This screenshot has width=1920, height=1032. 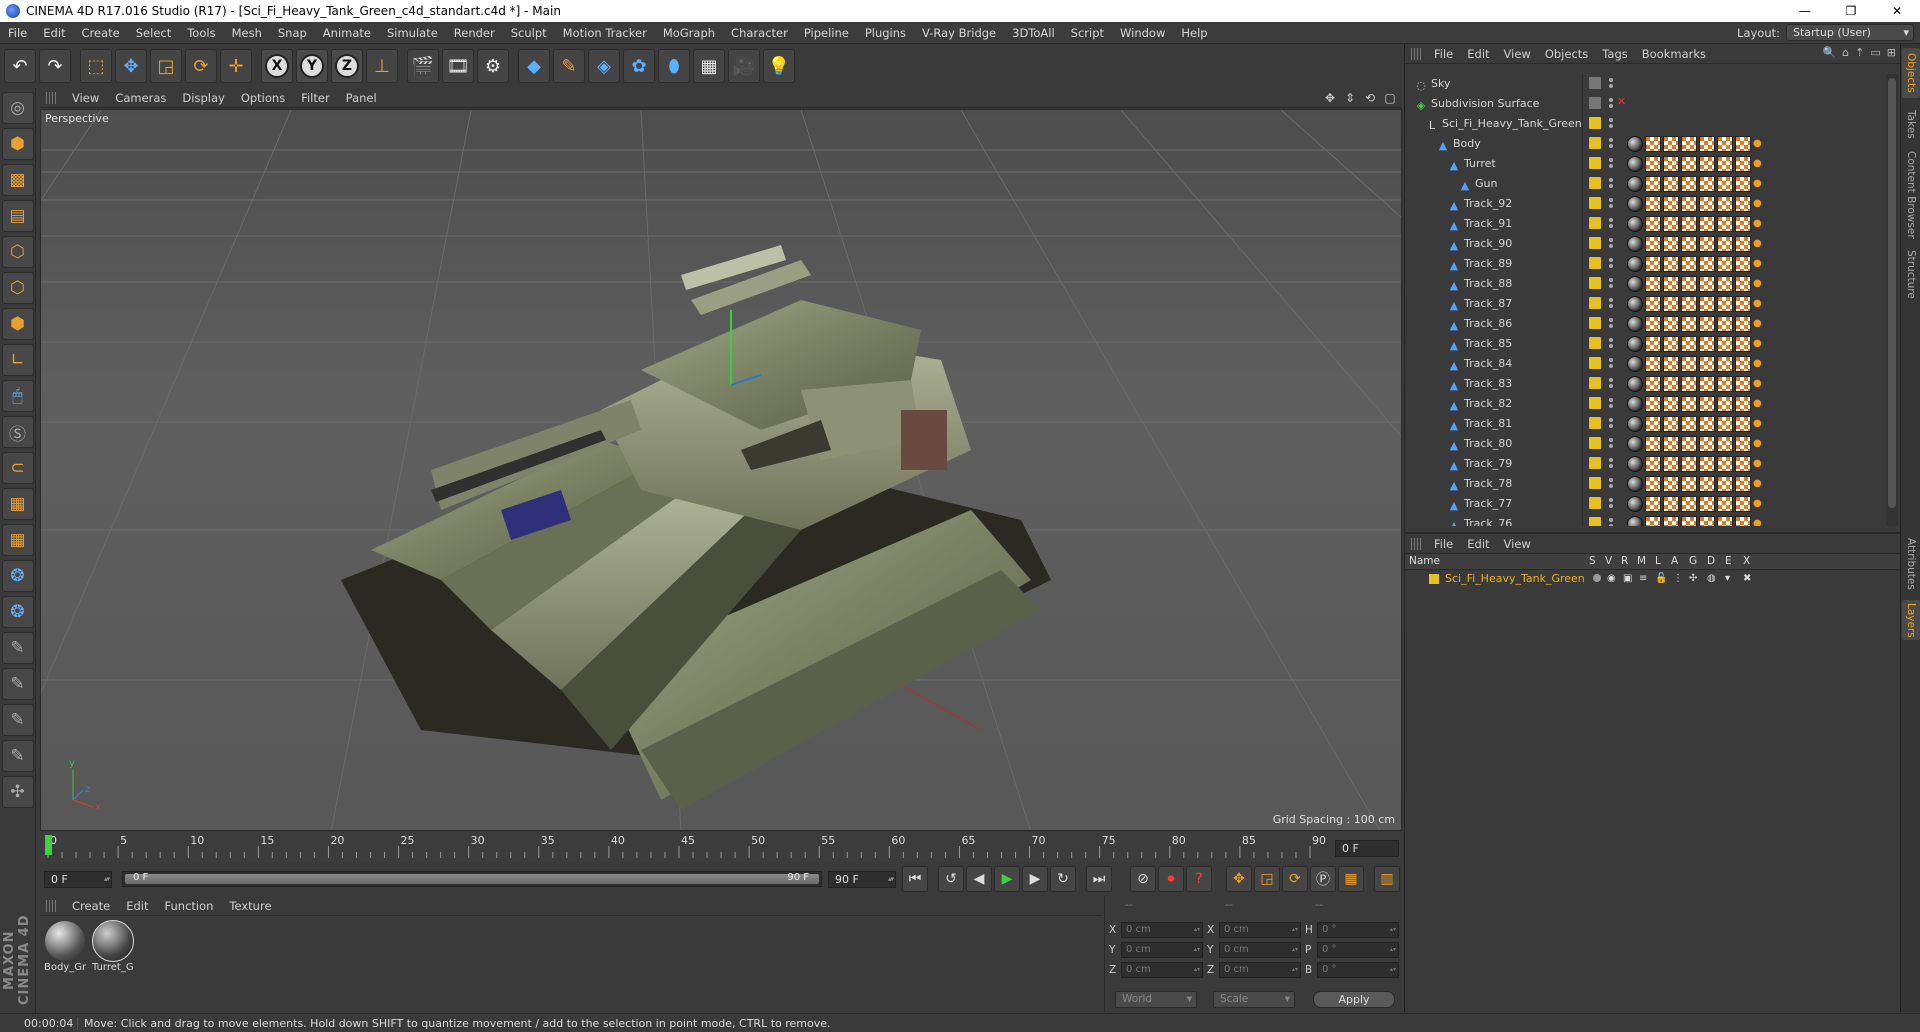 I want to click on menu-pipeline: Pipeline, so click(x=826, y=33).